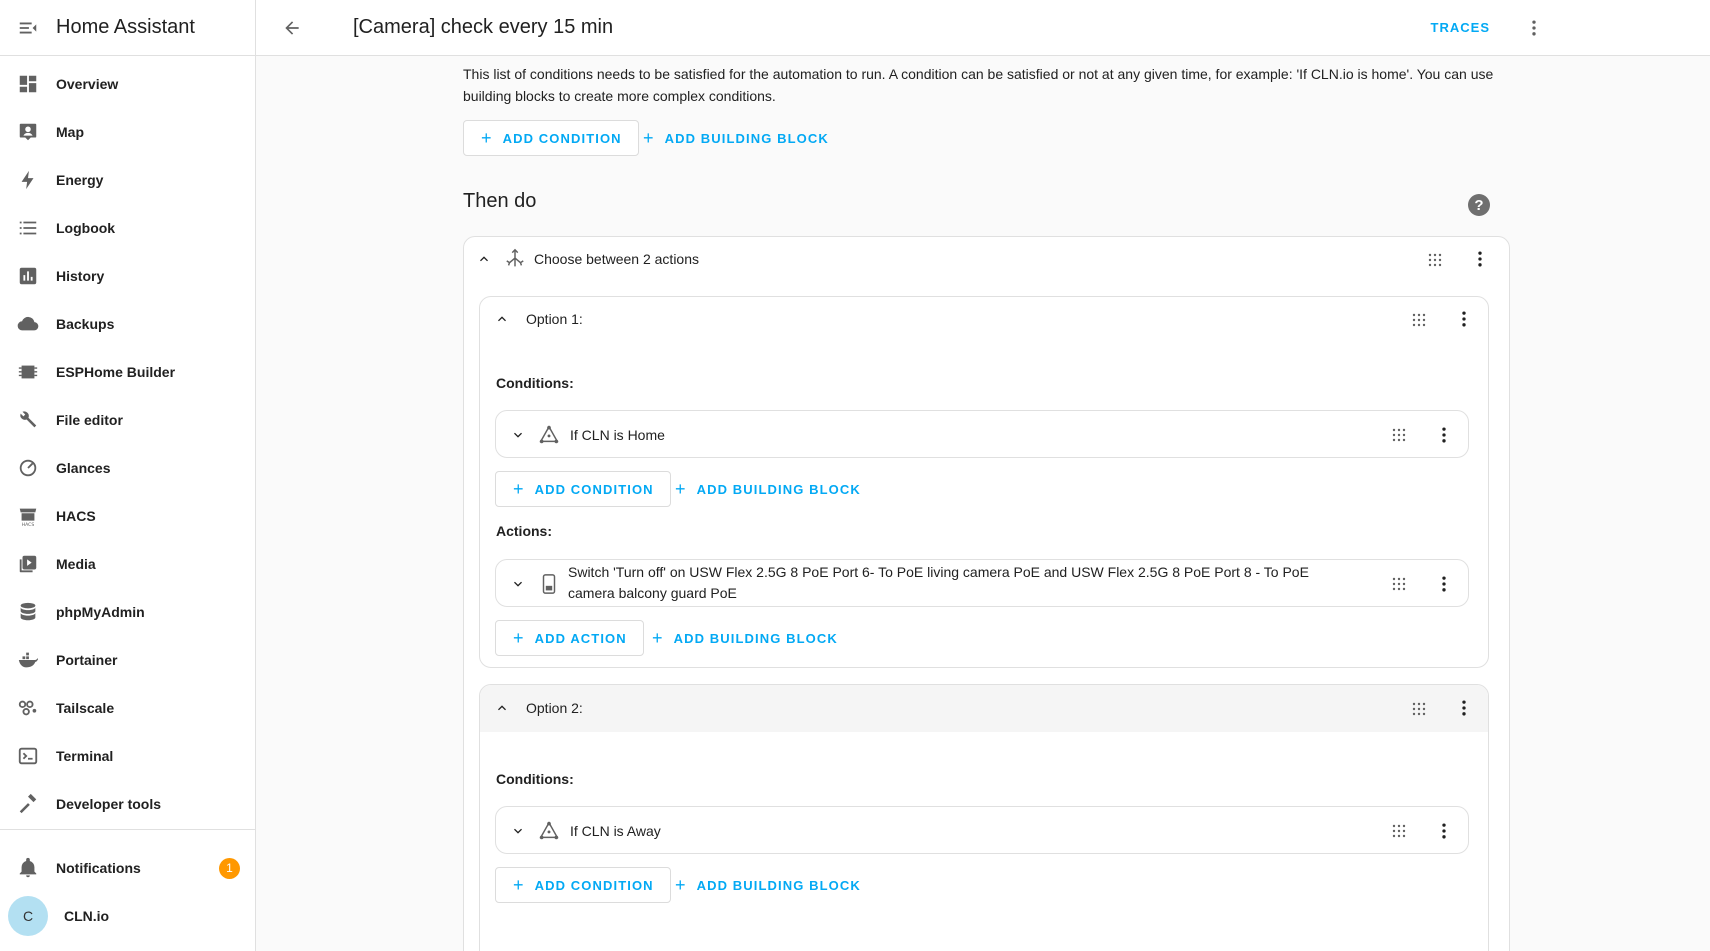  I want to click on back-button, so click(292, 28).